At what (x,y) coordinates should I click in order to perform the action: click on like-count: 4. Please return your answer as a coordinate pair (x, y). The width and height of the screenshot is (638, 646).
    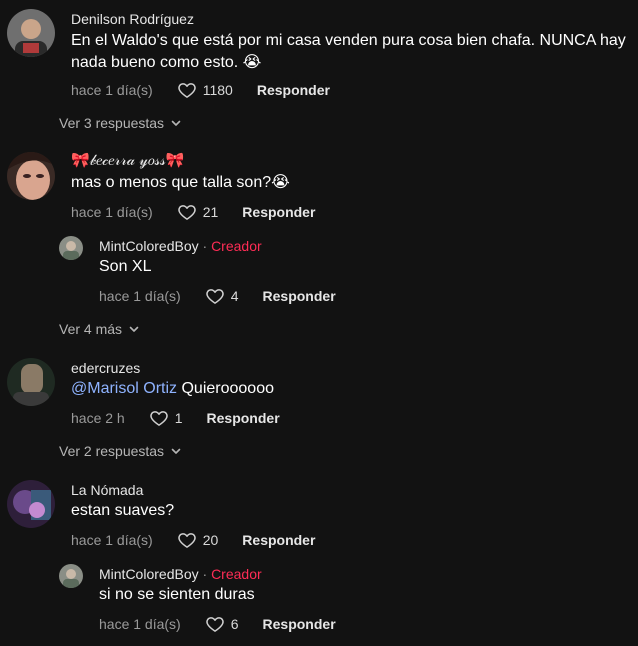
    Looking at the image, I should click on (234, 296).